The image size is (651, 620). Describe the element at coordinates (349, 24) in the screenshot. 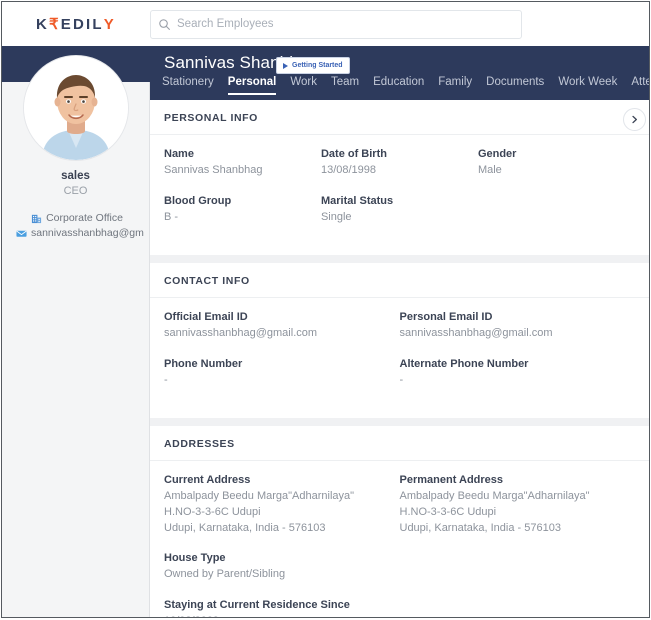

I see `search-input` at that location.